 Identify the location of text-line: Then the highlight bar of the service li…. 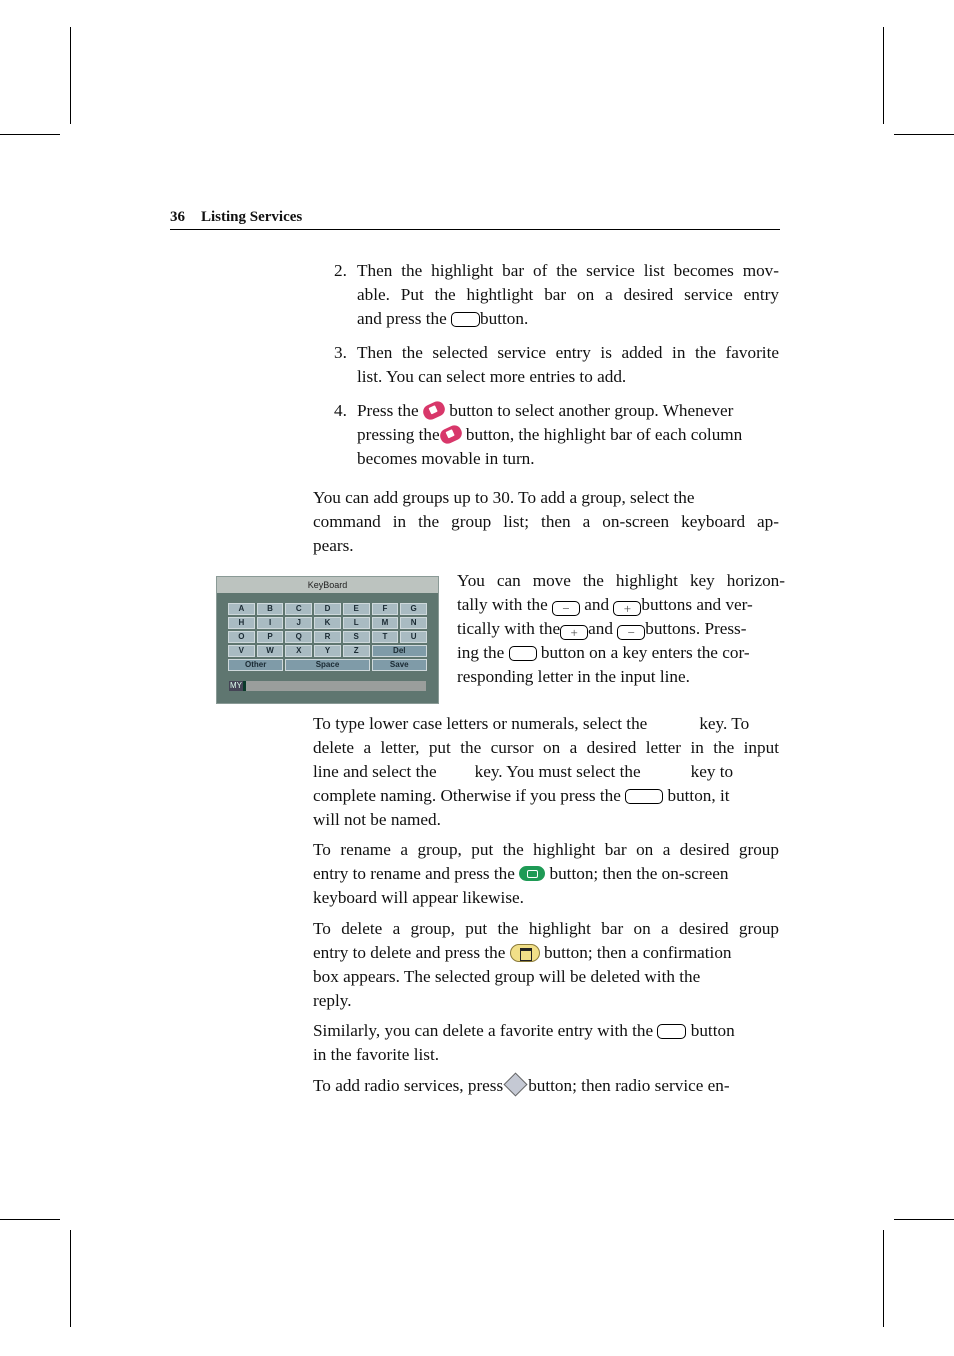
(568, 270).